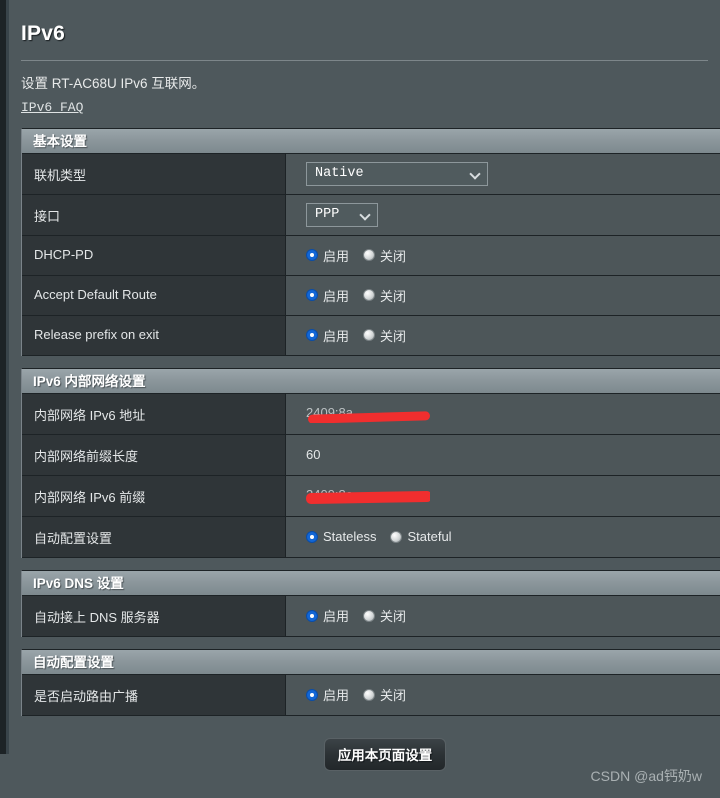 This screenshot has width=720, height=798. I want to click on row-value: Native, so click(503, 173).